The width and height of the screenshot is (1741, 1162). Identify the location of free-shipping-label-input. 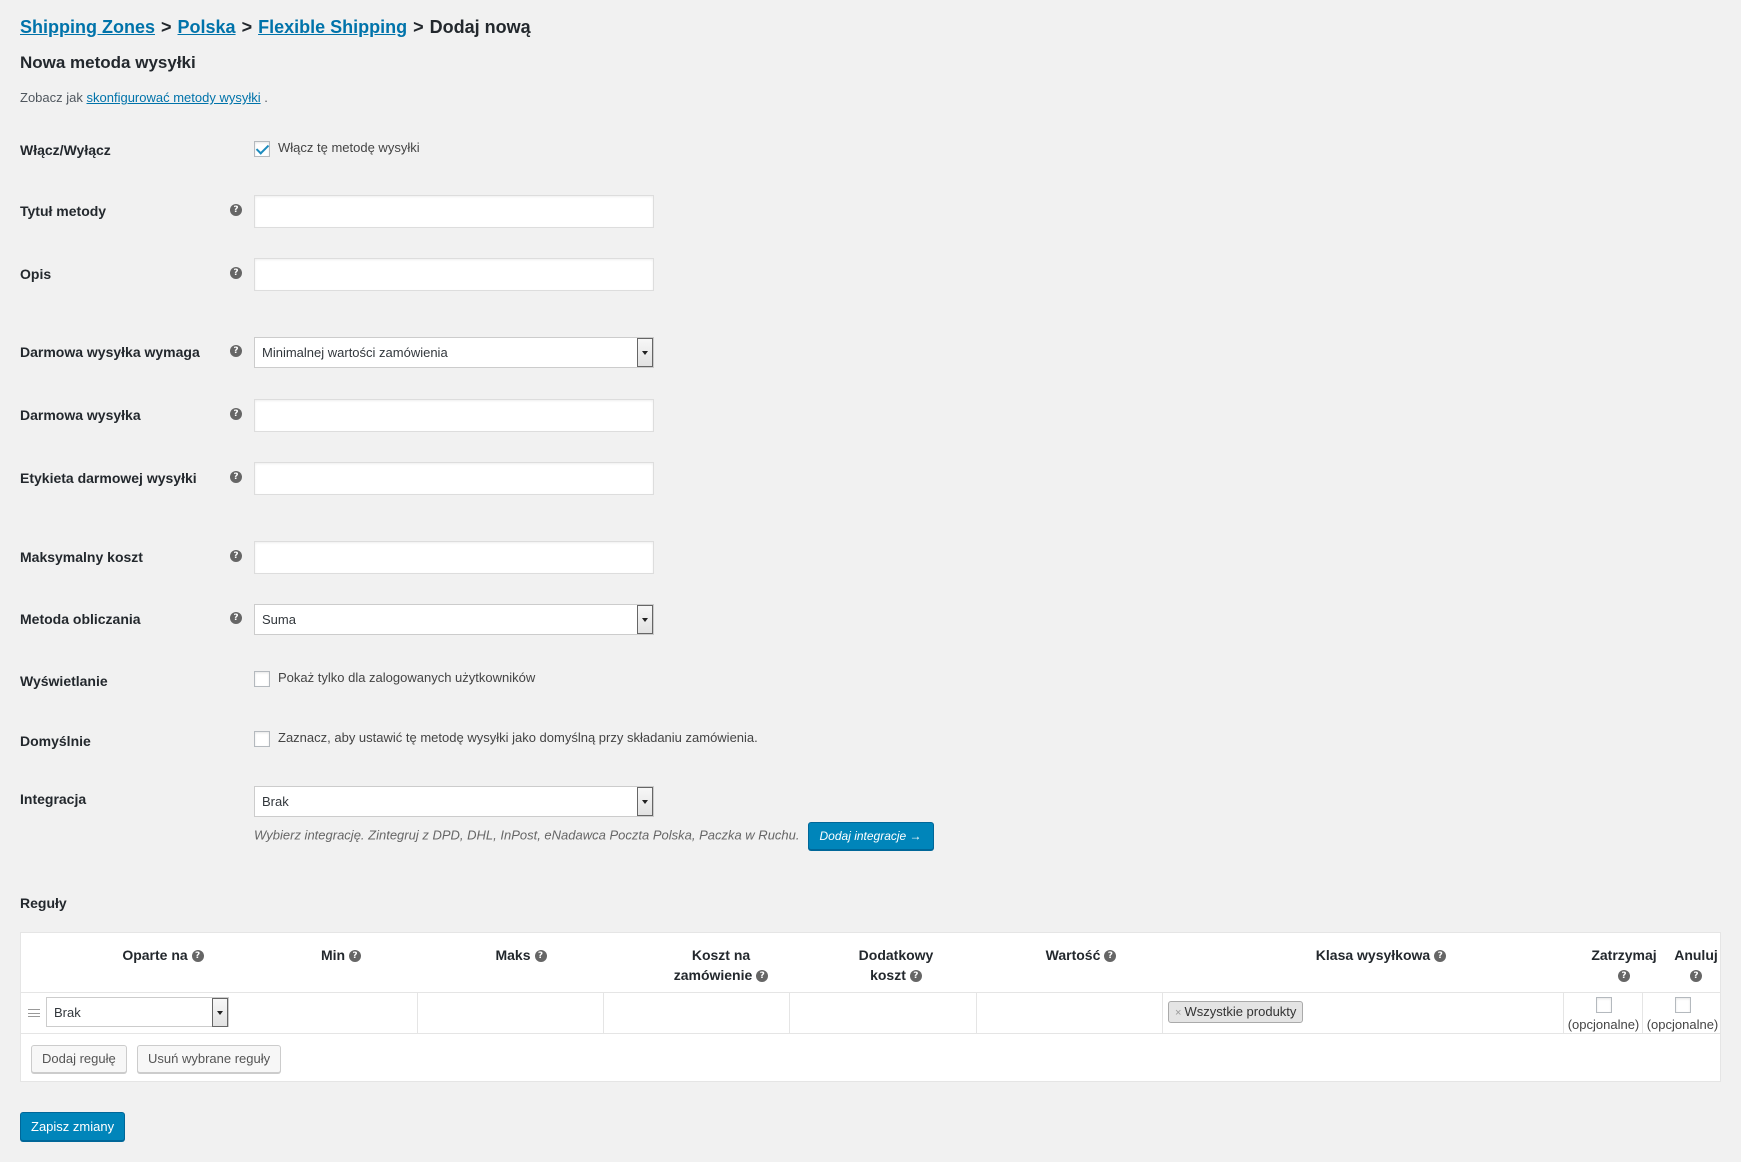
(454, 478).